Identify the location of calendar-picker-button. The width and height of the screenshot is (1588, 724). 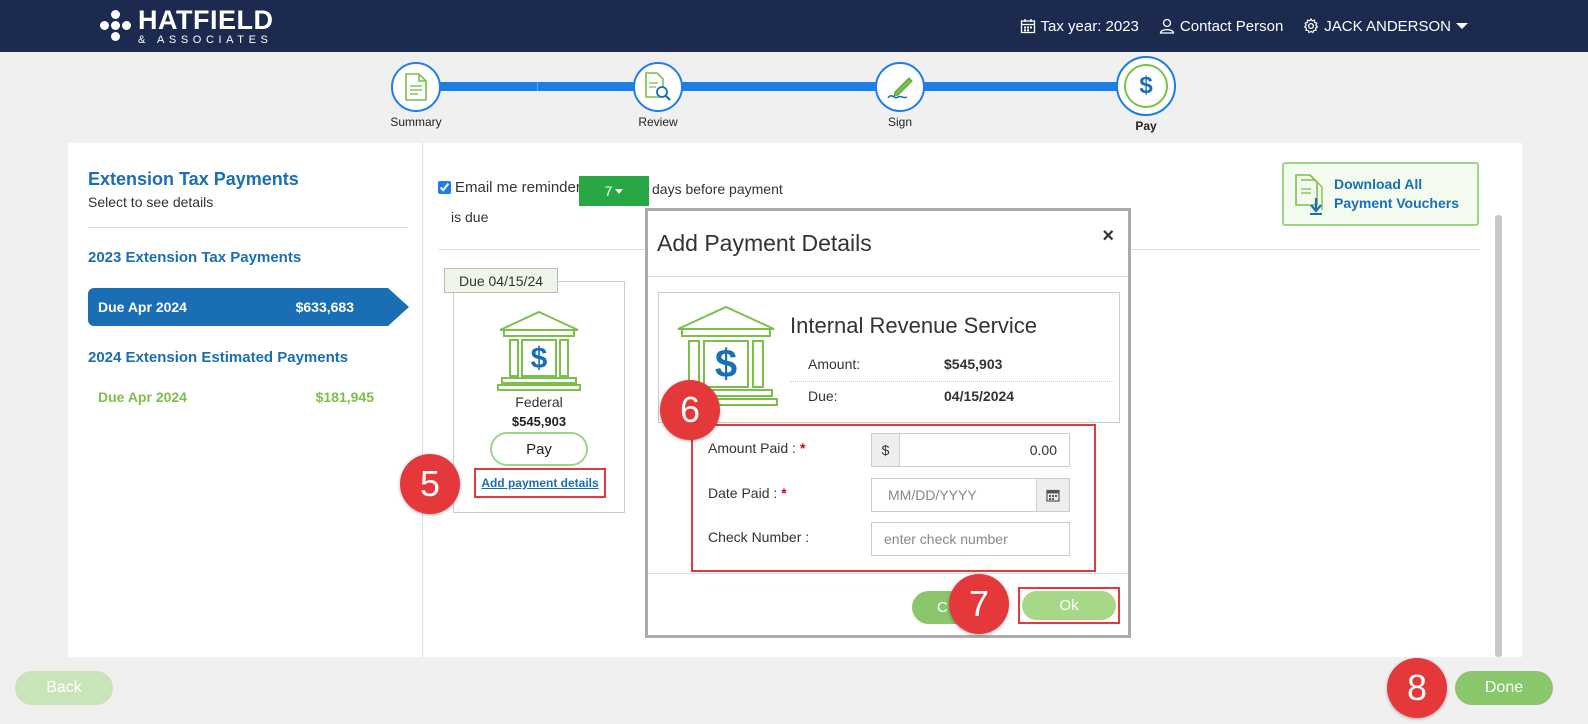
(1052, 495).